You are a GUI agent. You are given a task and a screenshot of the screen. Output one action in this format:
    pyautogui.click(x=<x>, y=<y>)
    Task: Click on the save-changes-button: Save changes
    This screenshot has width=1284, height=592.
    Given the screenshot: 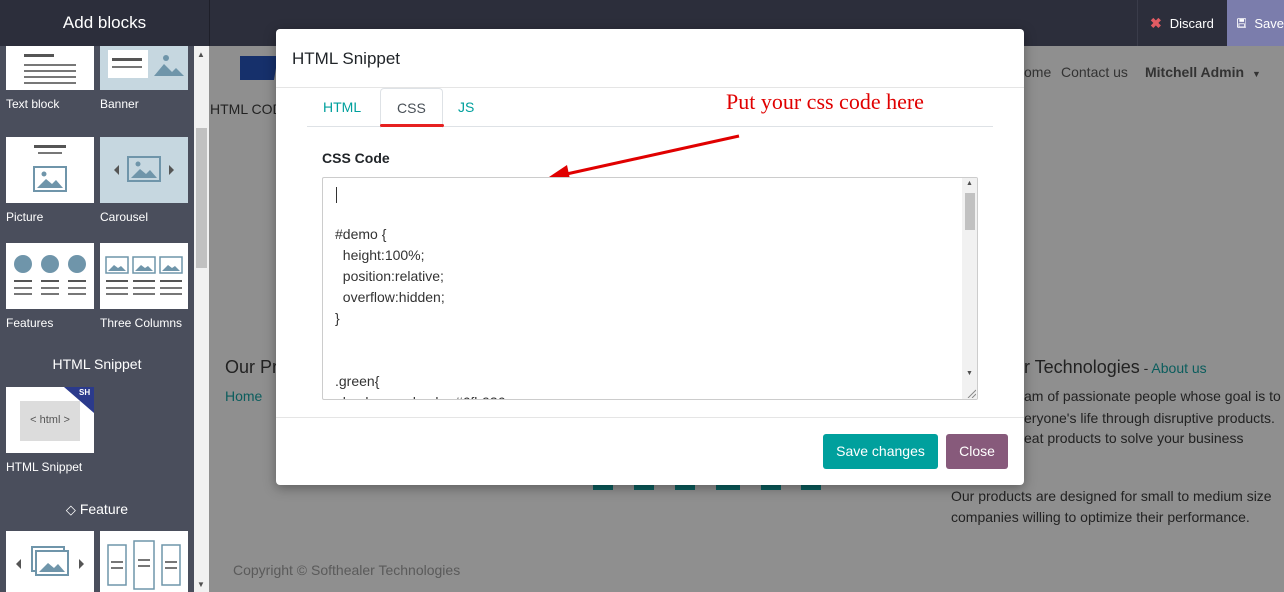 What is the action you would take?
    pyautogui.click(x=880, y=451)
    